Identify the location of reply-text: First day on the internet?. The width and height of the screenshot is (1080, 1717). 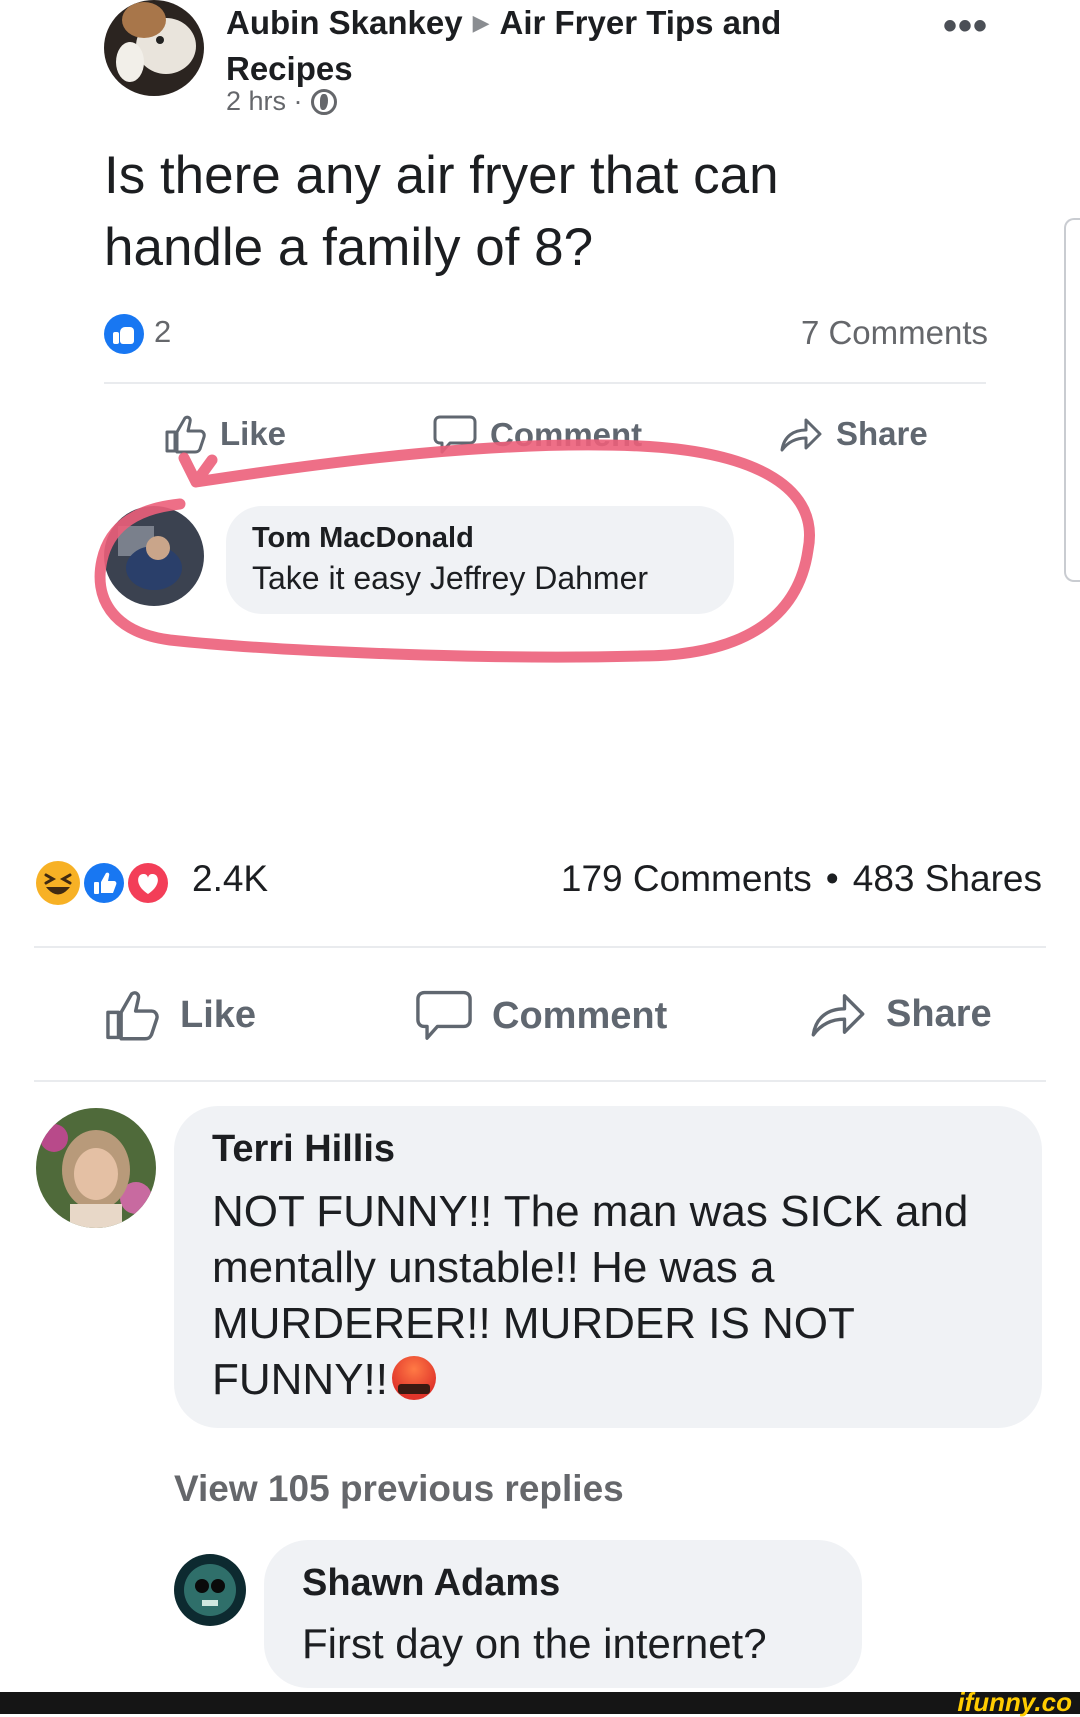
(534, 1643).